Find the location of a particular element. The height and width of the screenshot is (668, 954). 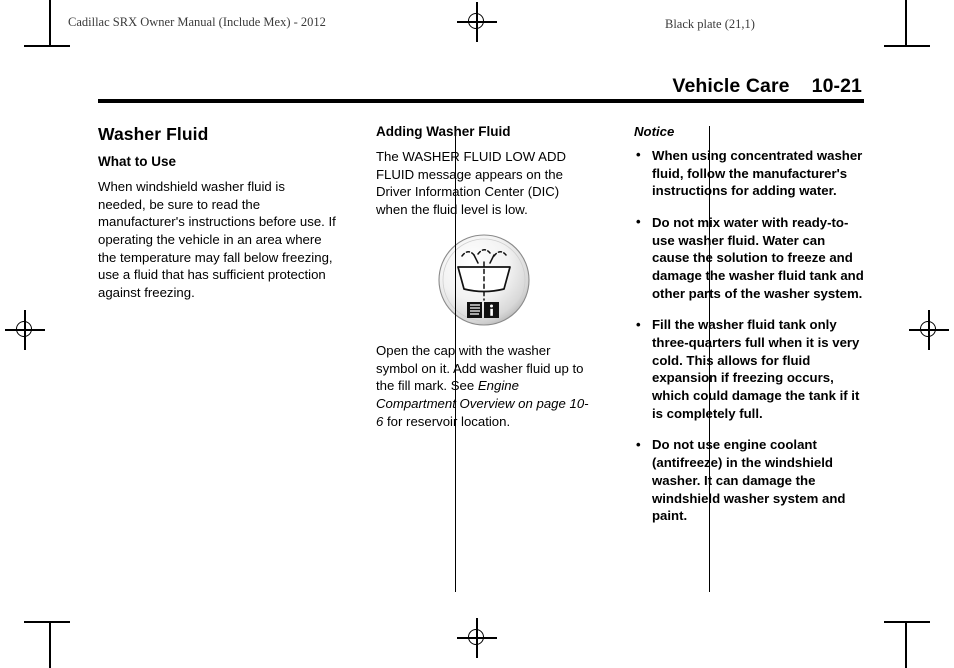

page-header: Vehicle Care 10-21 is located at coordinates (481, 86).